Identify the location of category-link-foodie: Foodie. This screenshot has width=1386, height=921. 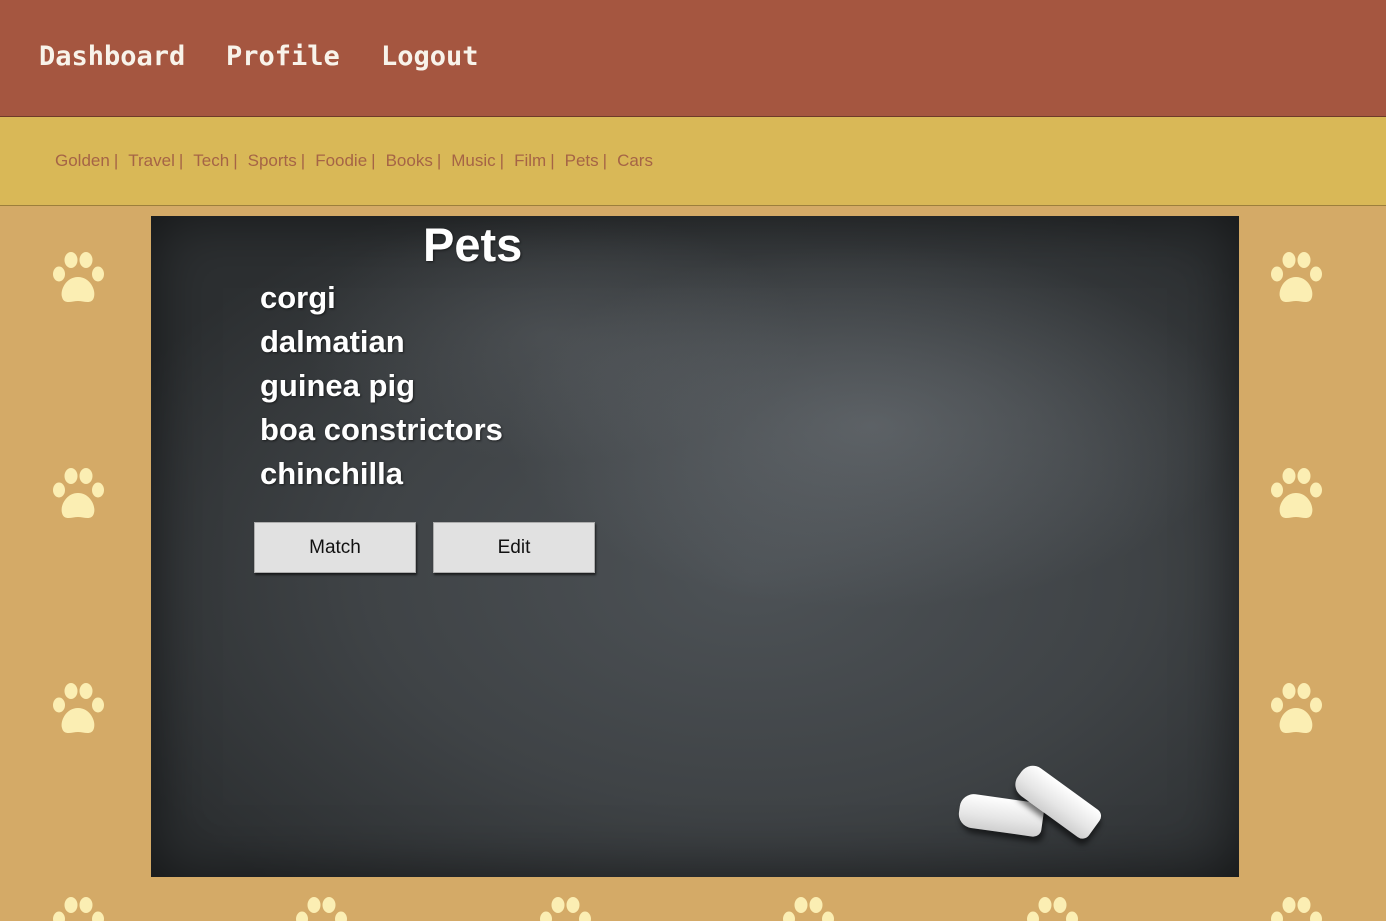
(341, 161).